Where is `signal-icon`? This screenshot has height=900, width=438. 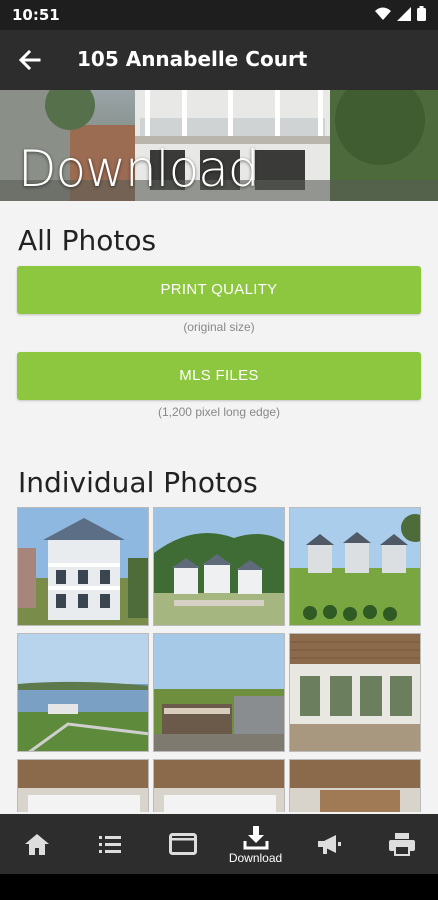 signal-icon is located at coordinates (404, 13).